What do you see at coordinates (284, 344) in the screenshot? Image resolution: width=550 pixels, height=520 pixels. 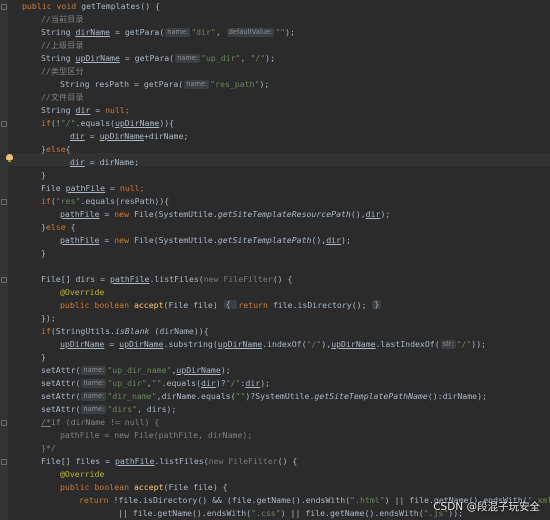 I see `code-token: .indexOf(` at bounding box center [284, 344].